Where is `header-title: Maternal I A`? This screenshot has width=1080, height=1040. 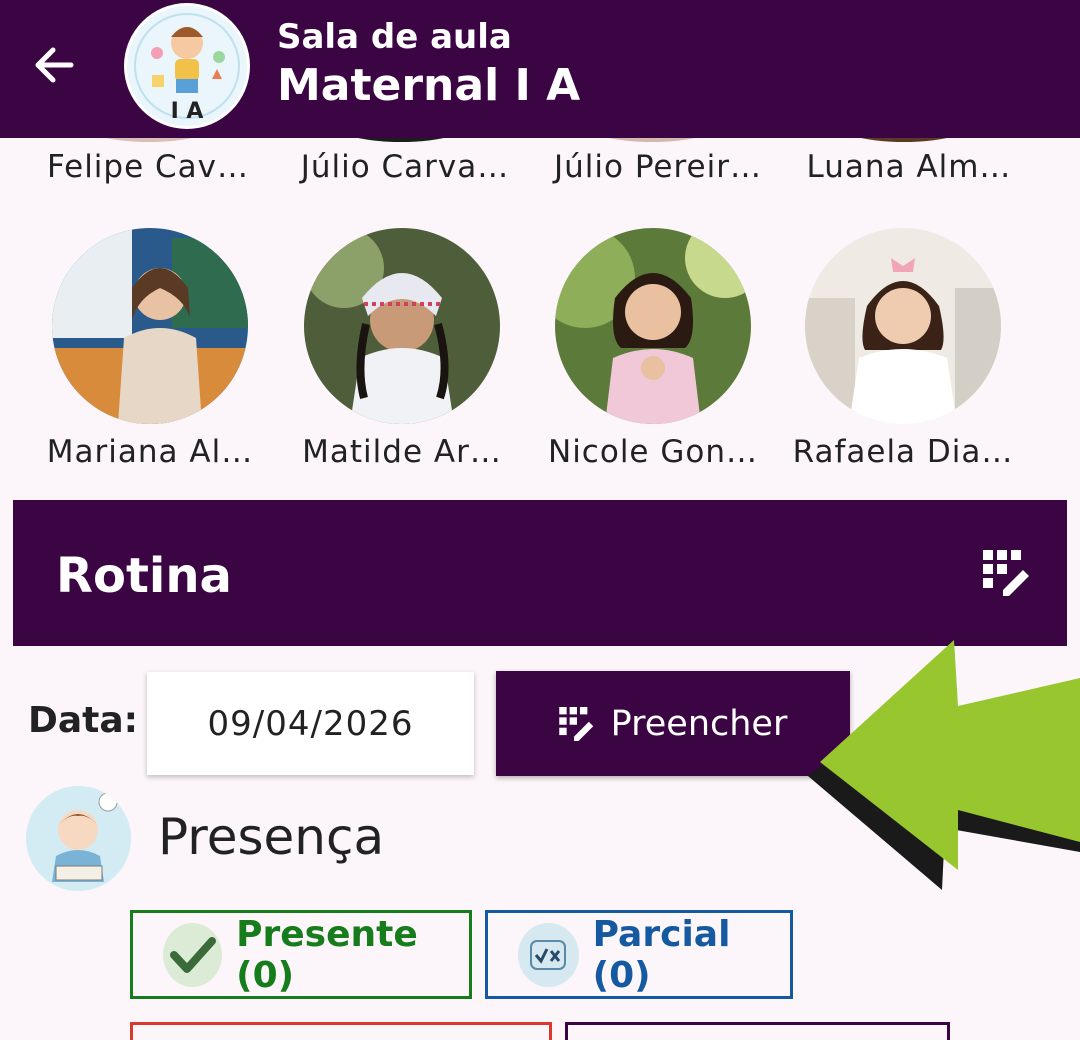
header-title: Maternal I A is located at coordinates (429, 85).